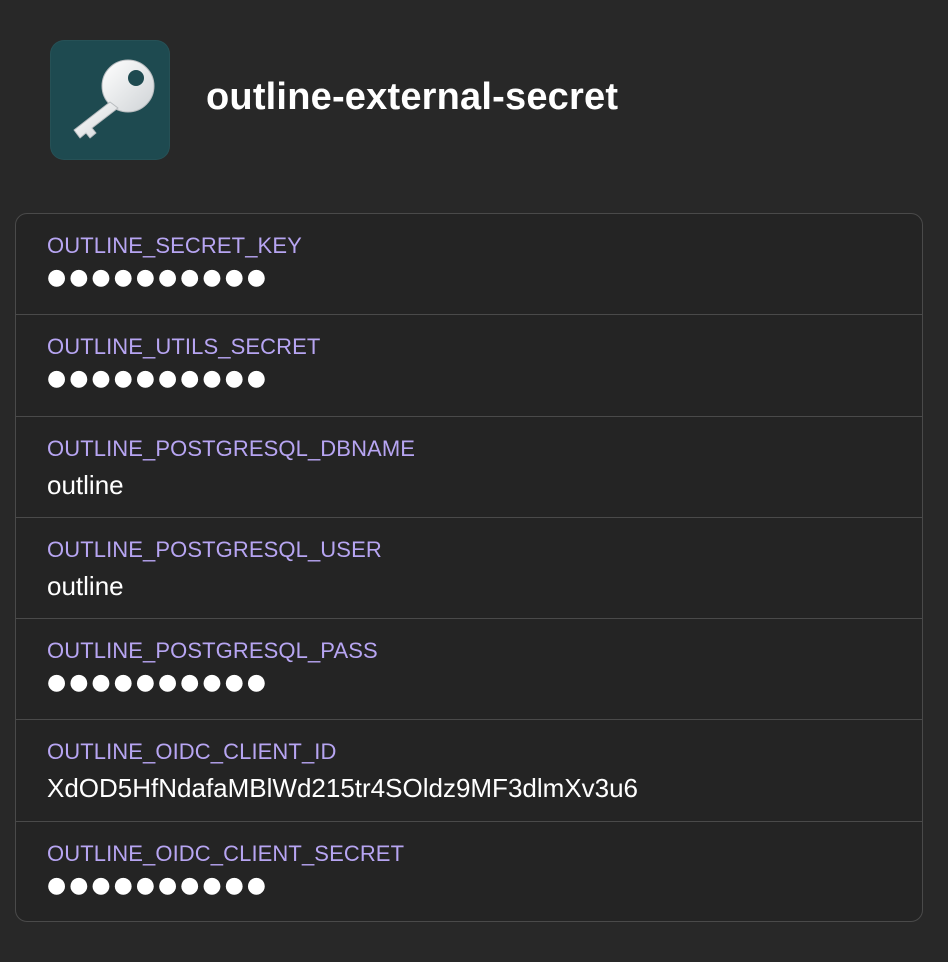 This screenshot has width=948, height=962. What do you see at coordinates (174, 245) in the screenshot?
I see `field-label: OUTLINE_SECRET_KEY` at bounding box center [174, 245].